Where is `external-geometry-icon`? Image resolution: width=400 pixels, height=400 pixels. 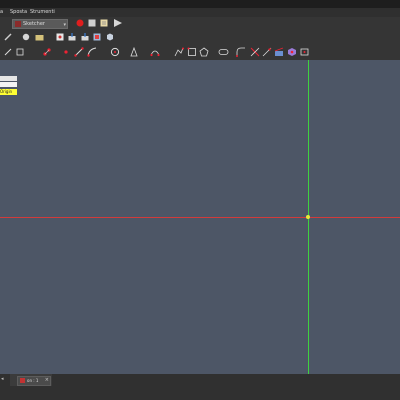 external-geometry-icon is located at coordinates (279, 52).